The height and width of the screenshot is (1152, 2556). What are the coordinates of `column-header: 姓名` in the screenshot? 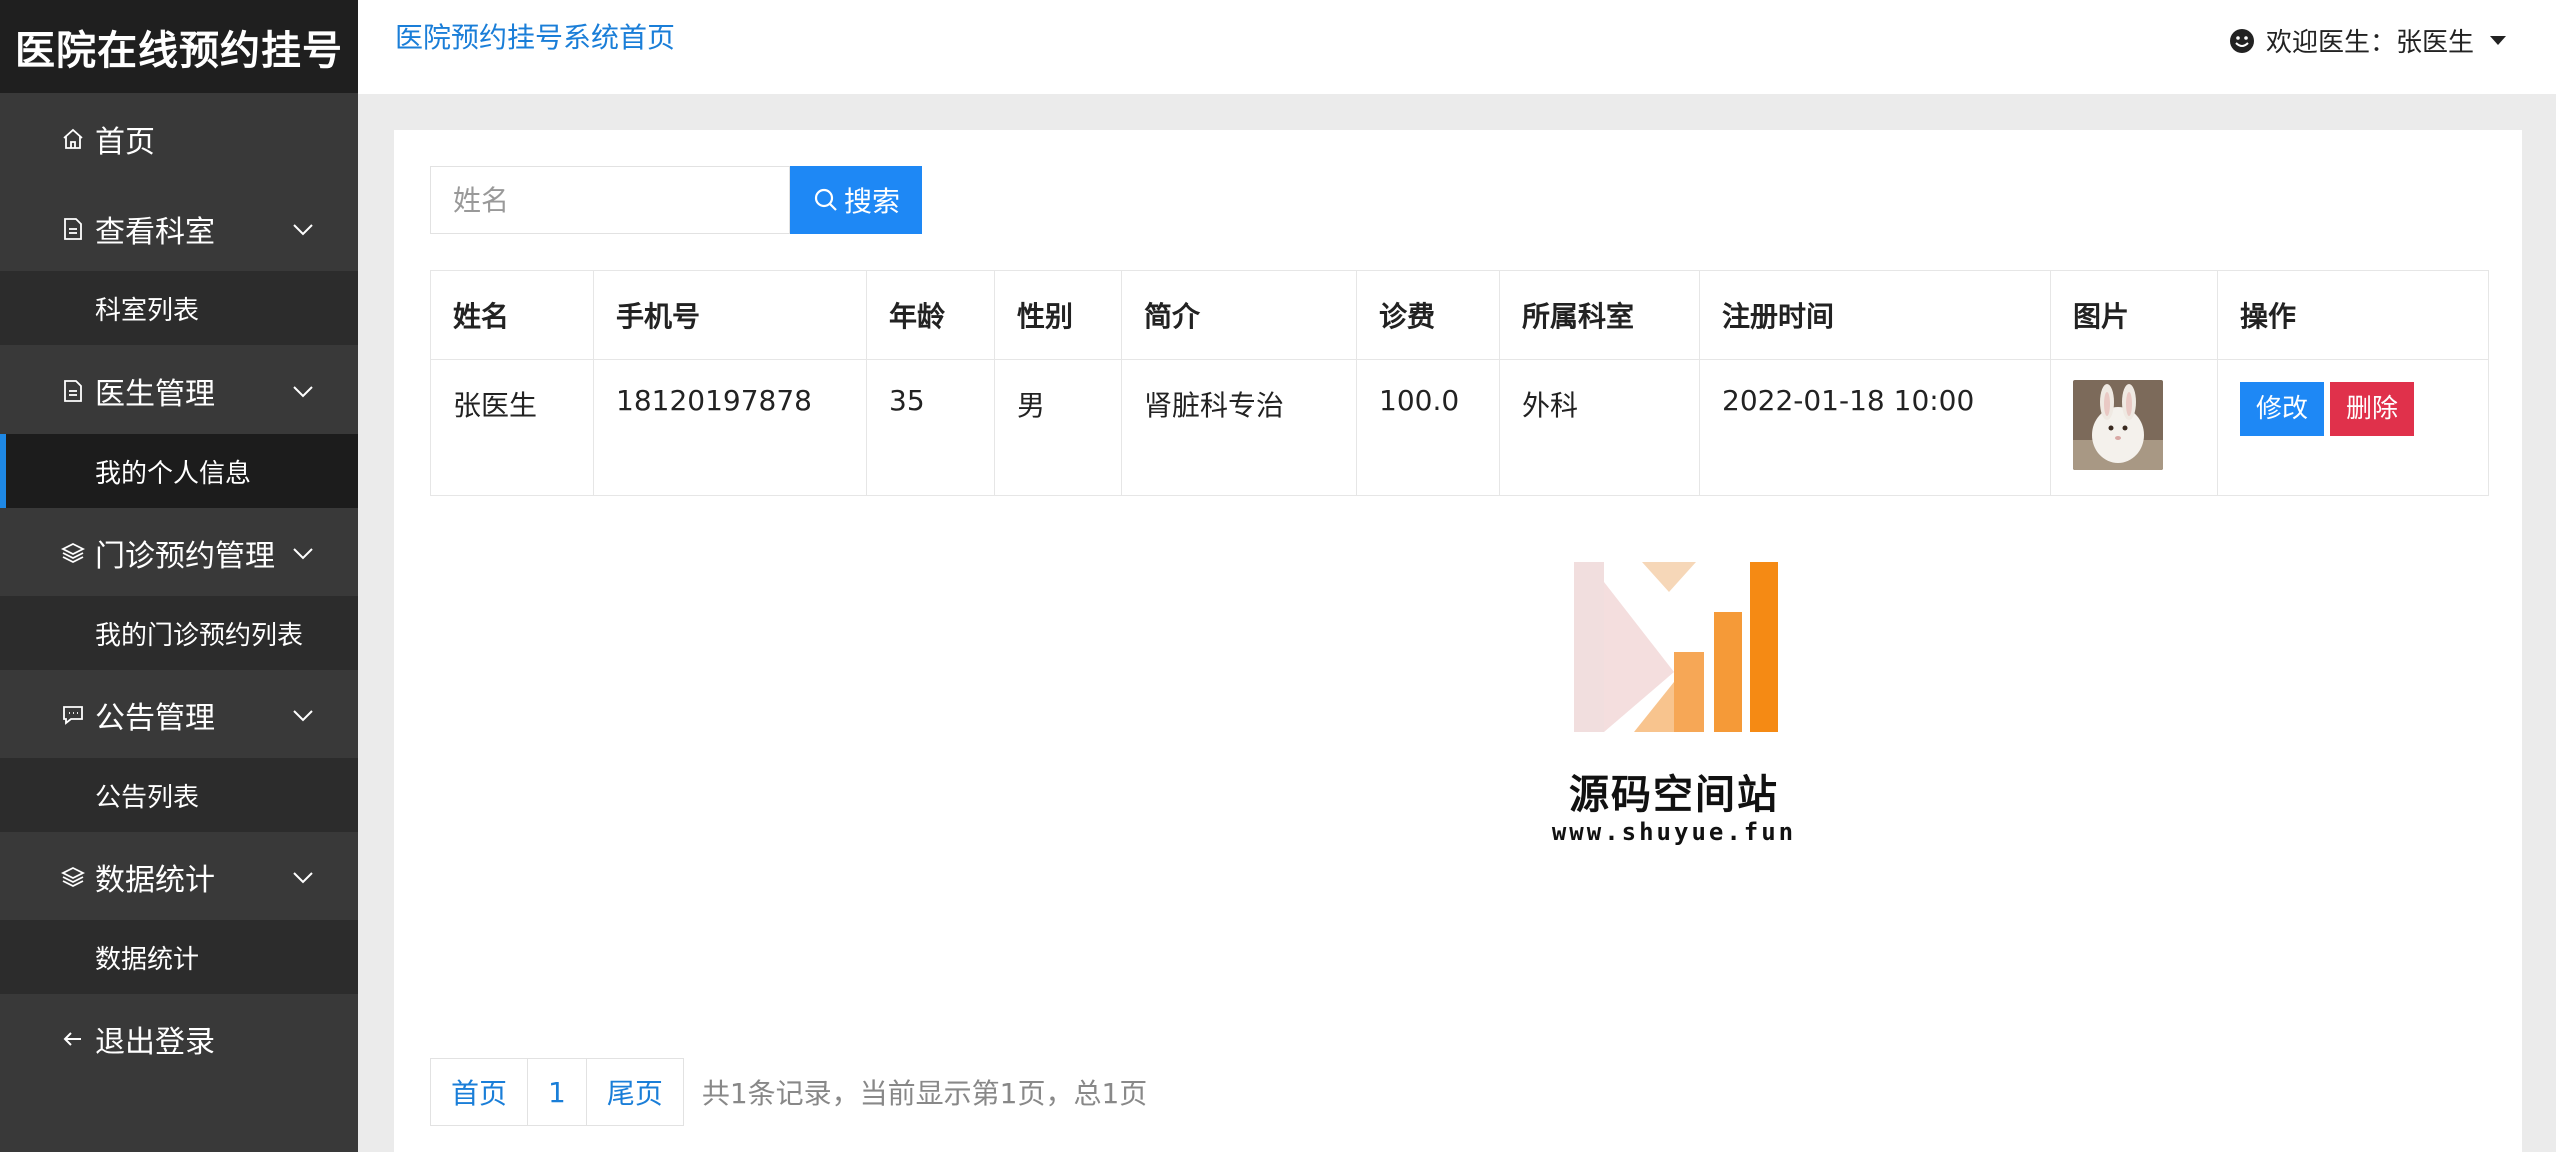 It's located at (512, 315).